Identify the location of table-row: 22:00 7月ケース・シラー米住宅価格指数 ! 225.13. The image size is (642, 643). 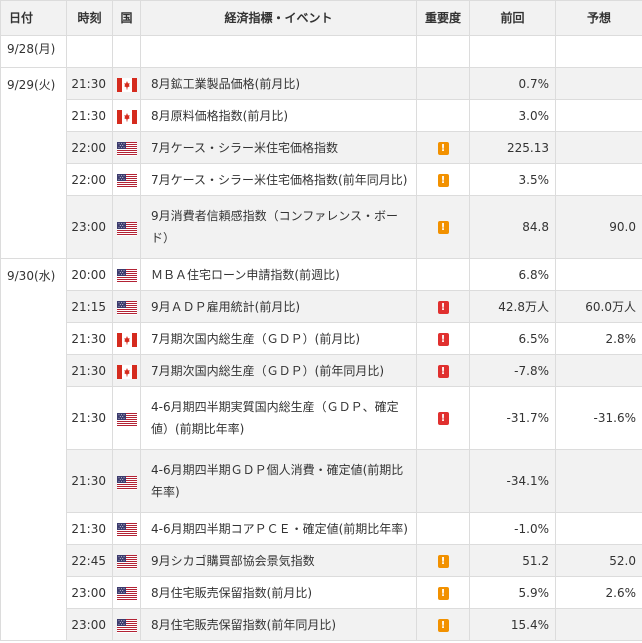
(321, 147).